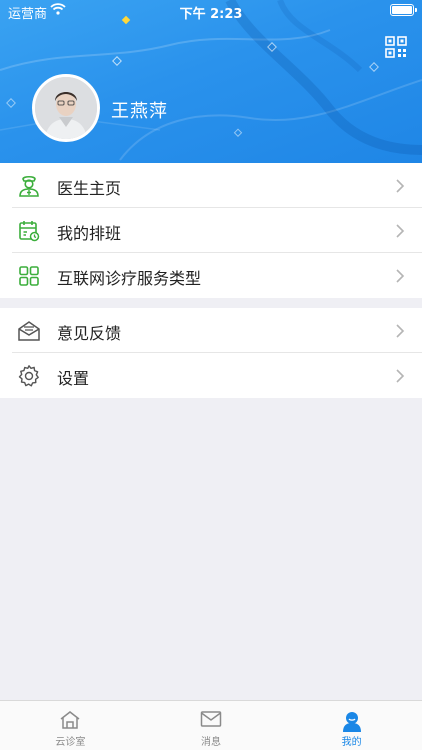  I want to click on menu-item-label: 互联网诊疗服务类型, so click(129, 278).